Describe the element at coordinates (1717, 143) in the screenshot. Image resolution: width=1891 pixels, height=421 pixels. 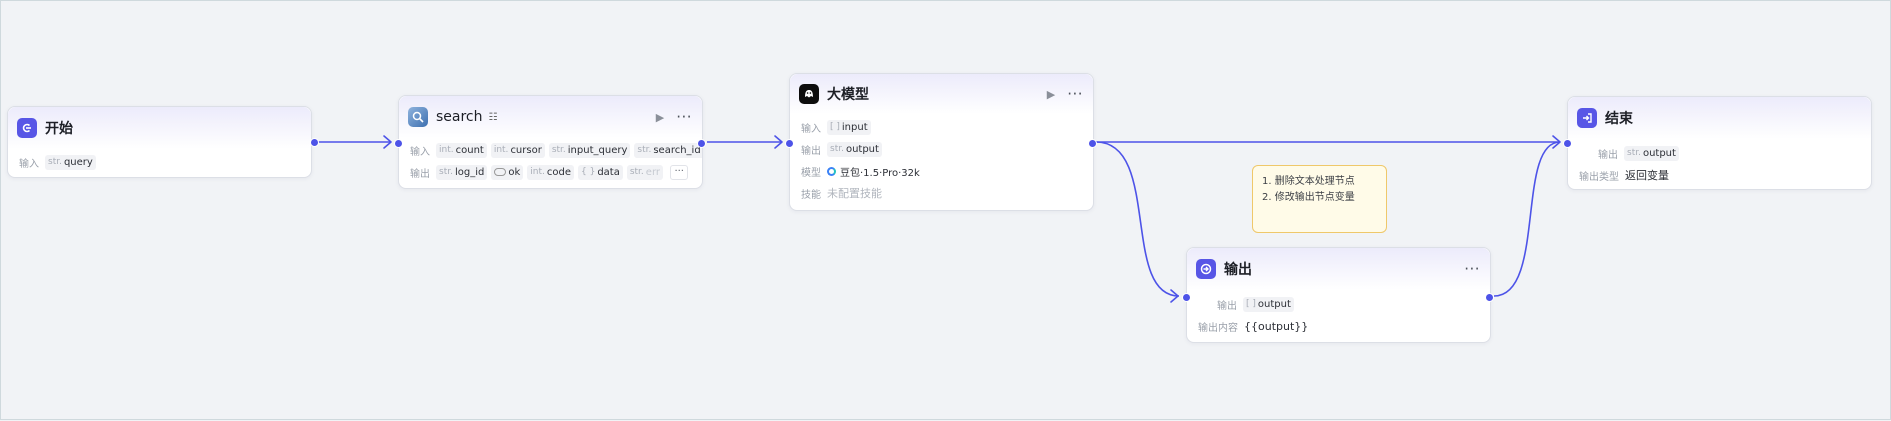
I see `end-node: 结束 输出 str. output 输出类型 返回变量` at that location.